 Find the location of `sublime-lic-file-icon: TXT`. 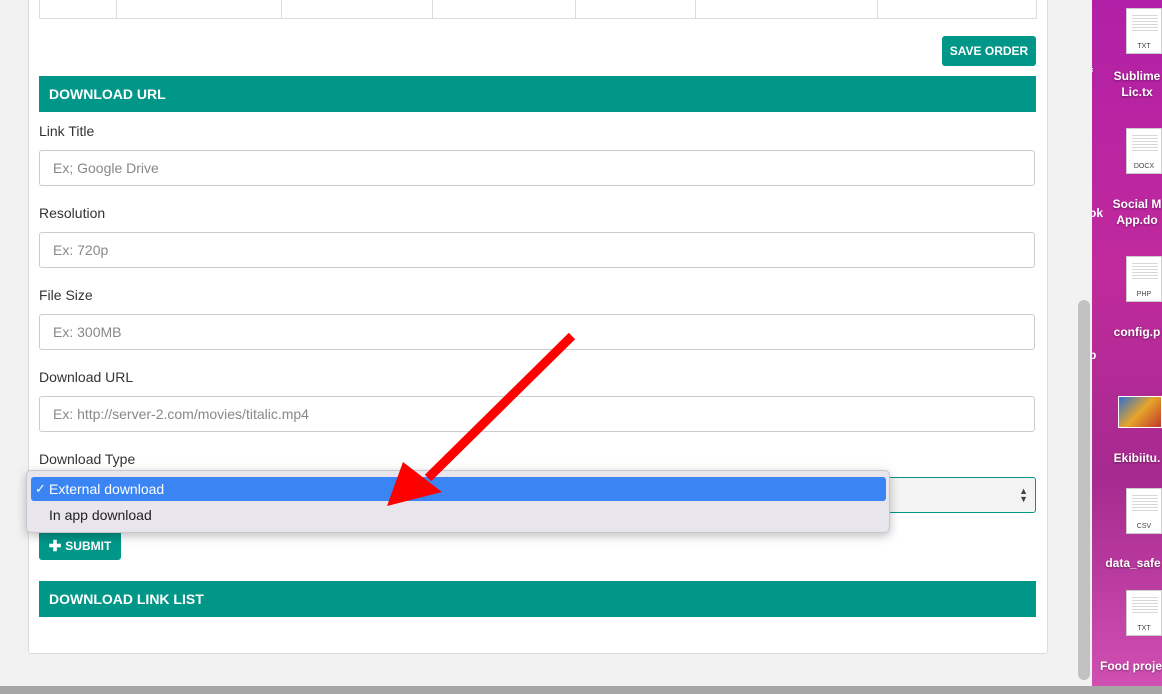

sublime-lic-file-icon: TXT is located at coordinates (1144, 31).